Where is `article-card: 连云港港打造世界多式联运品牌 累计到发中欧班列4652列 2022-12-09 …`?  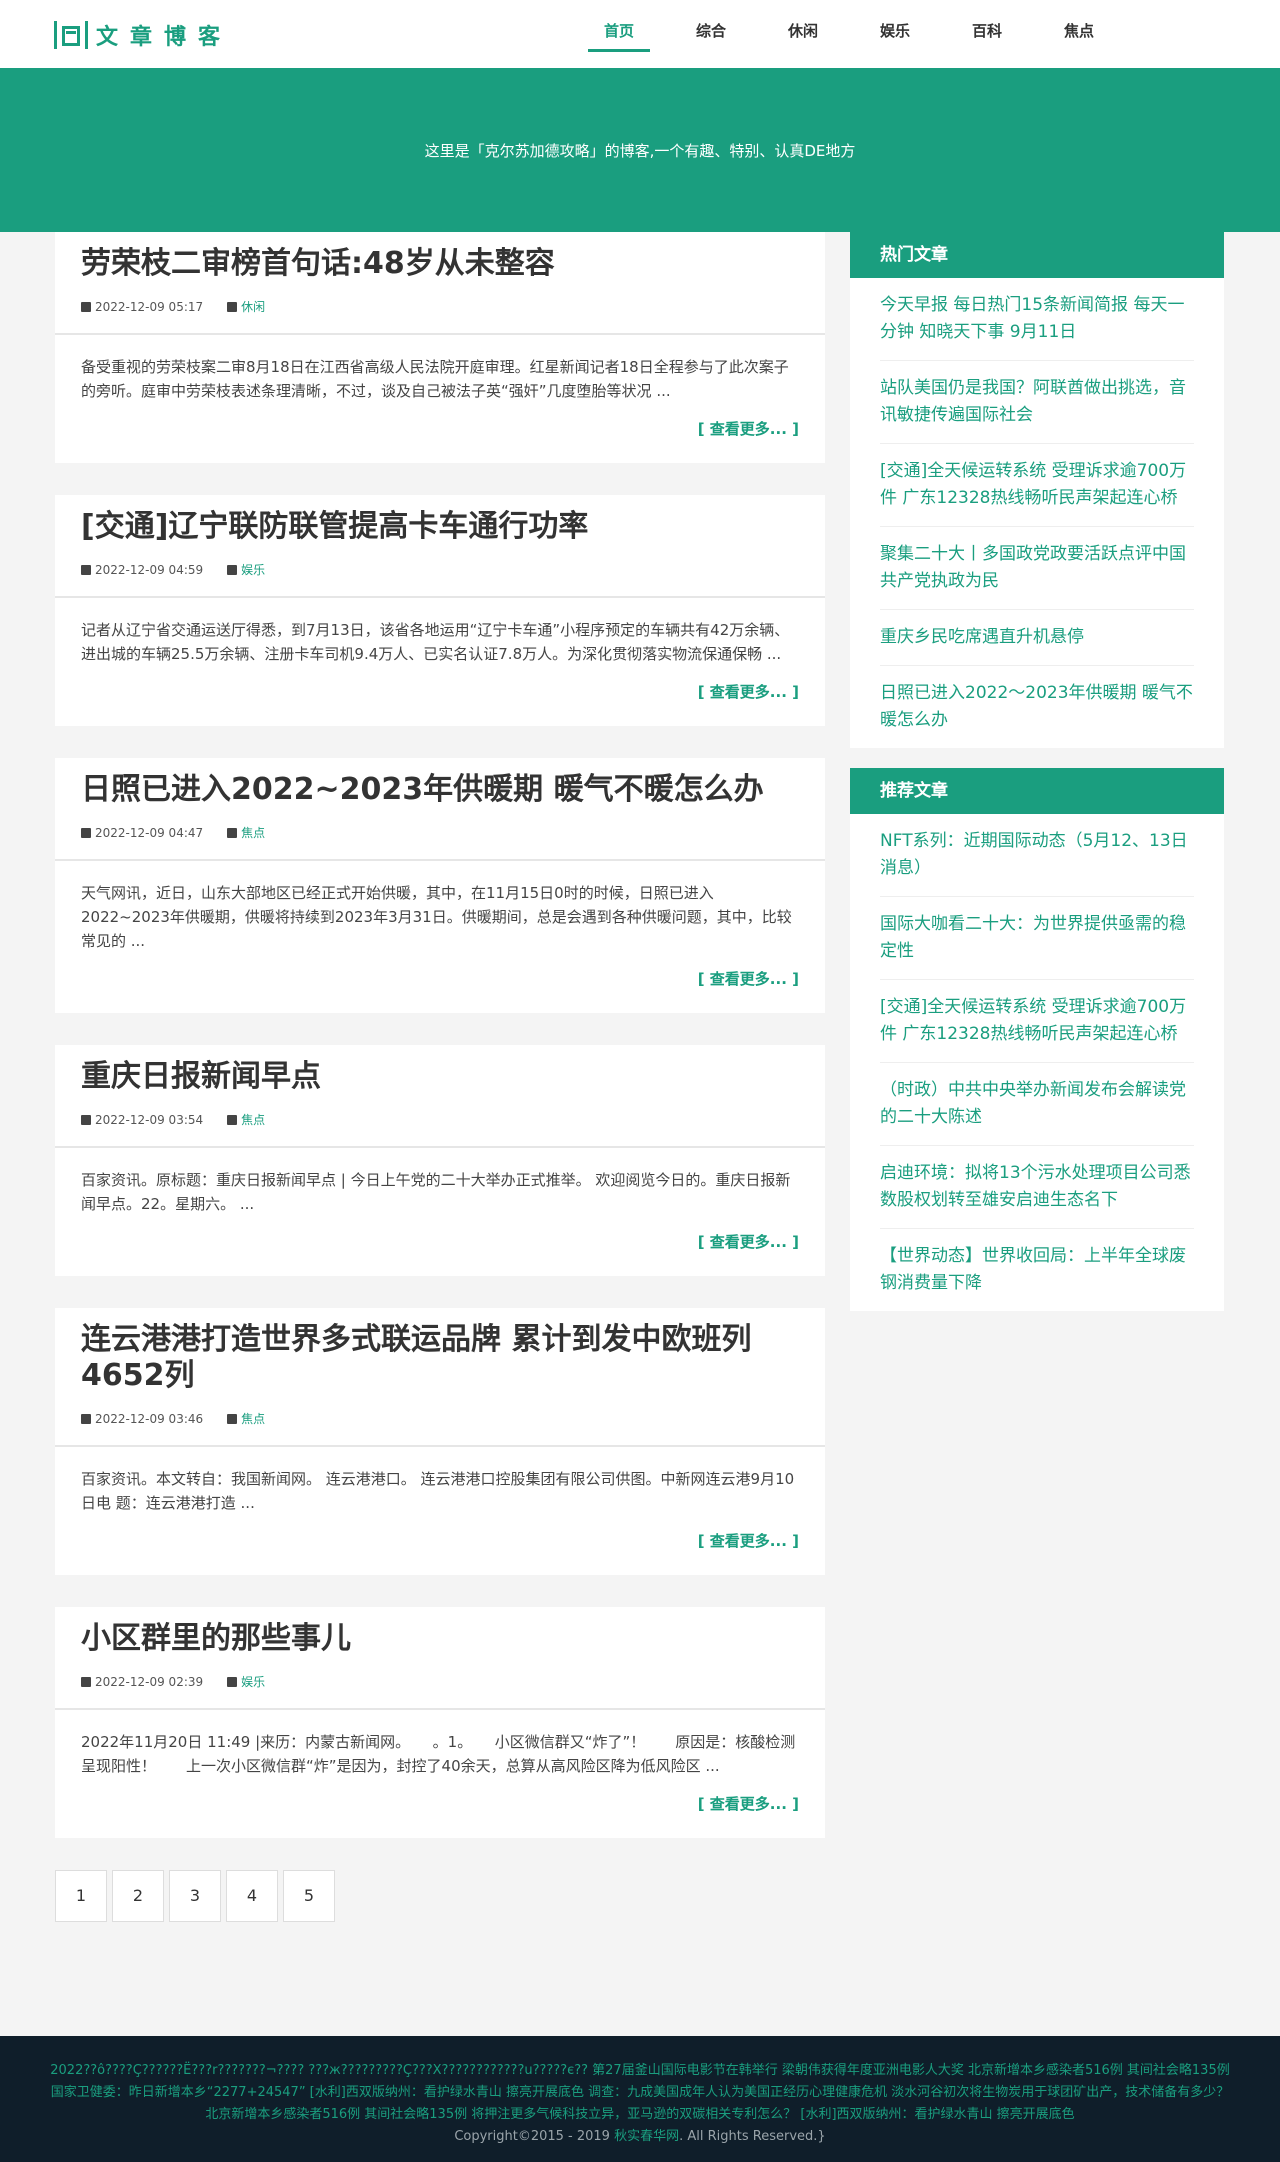 article-card: 连云港港打造世界多式联运品牌 累计到发中欧班列4652列 2022-12-09 … is located at coordinates (440, 1441).